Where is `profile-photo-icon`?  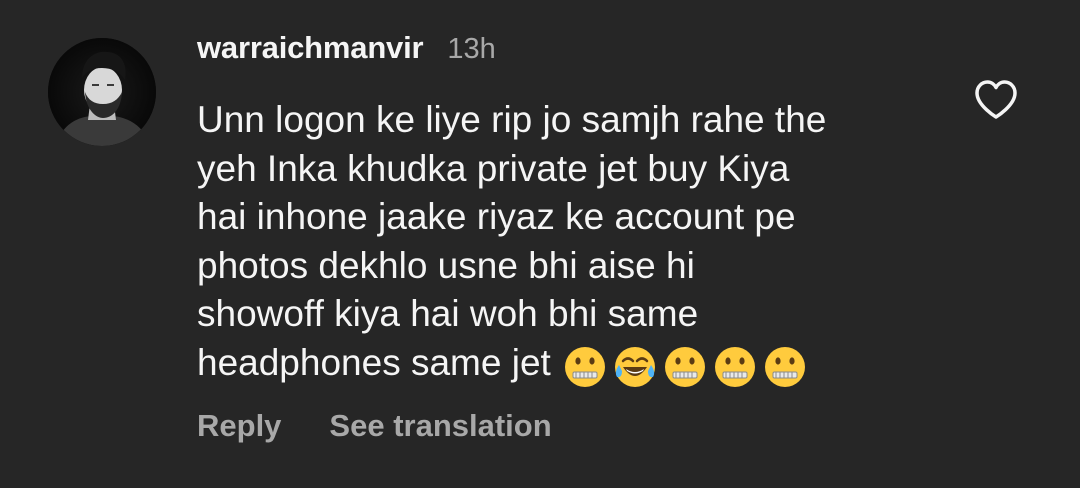 profile-photo-icon is located at coordinates (102, 92).